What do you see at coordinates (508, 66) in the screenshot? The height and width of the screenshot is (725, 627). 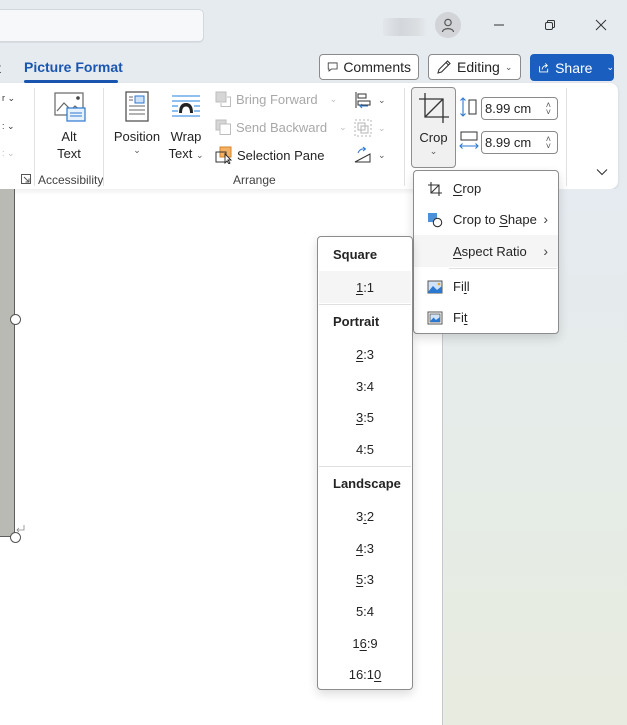 I see `chevron-down-icon: ⌄` at bounding box center [508, 66].